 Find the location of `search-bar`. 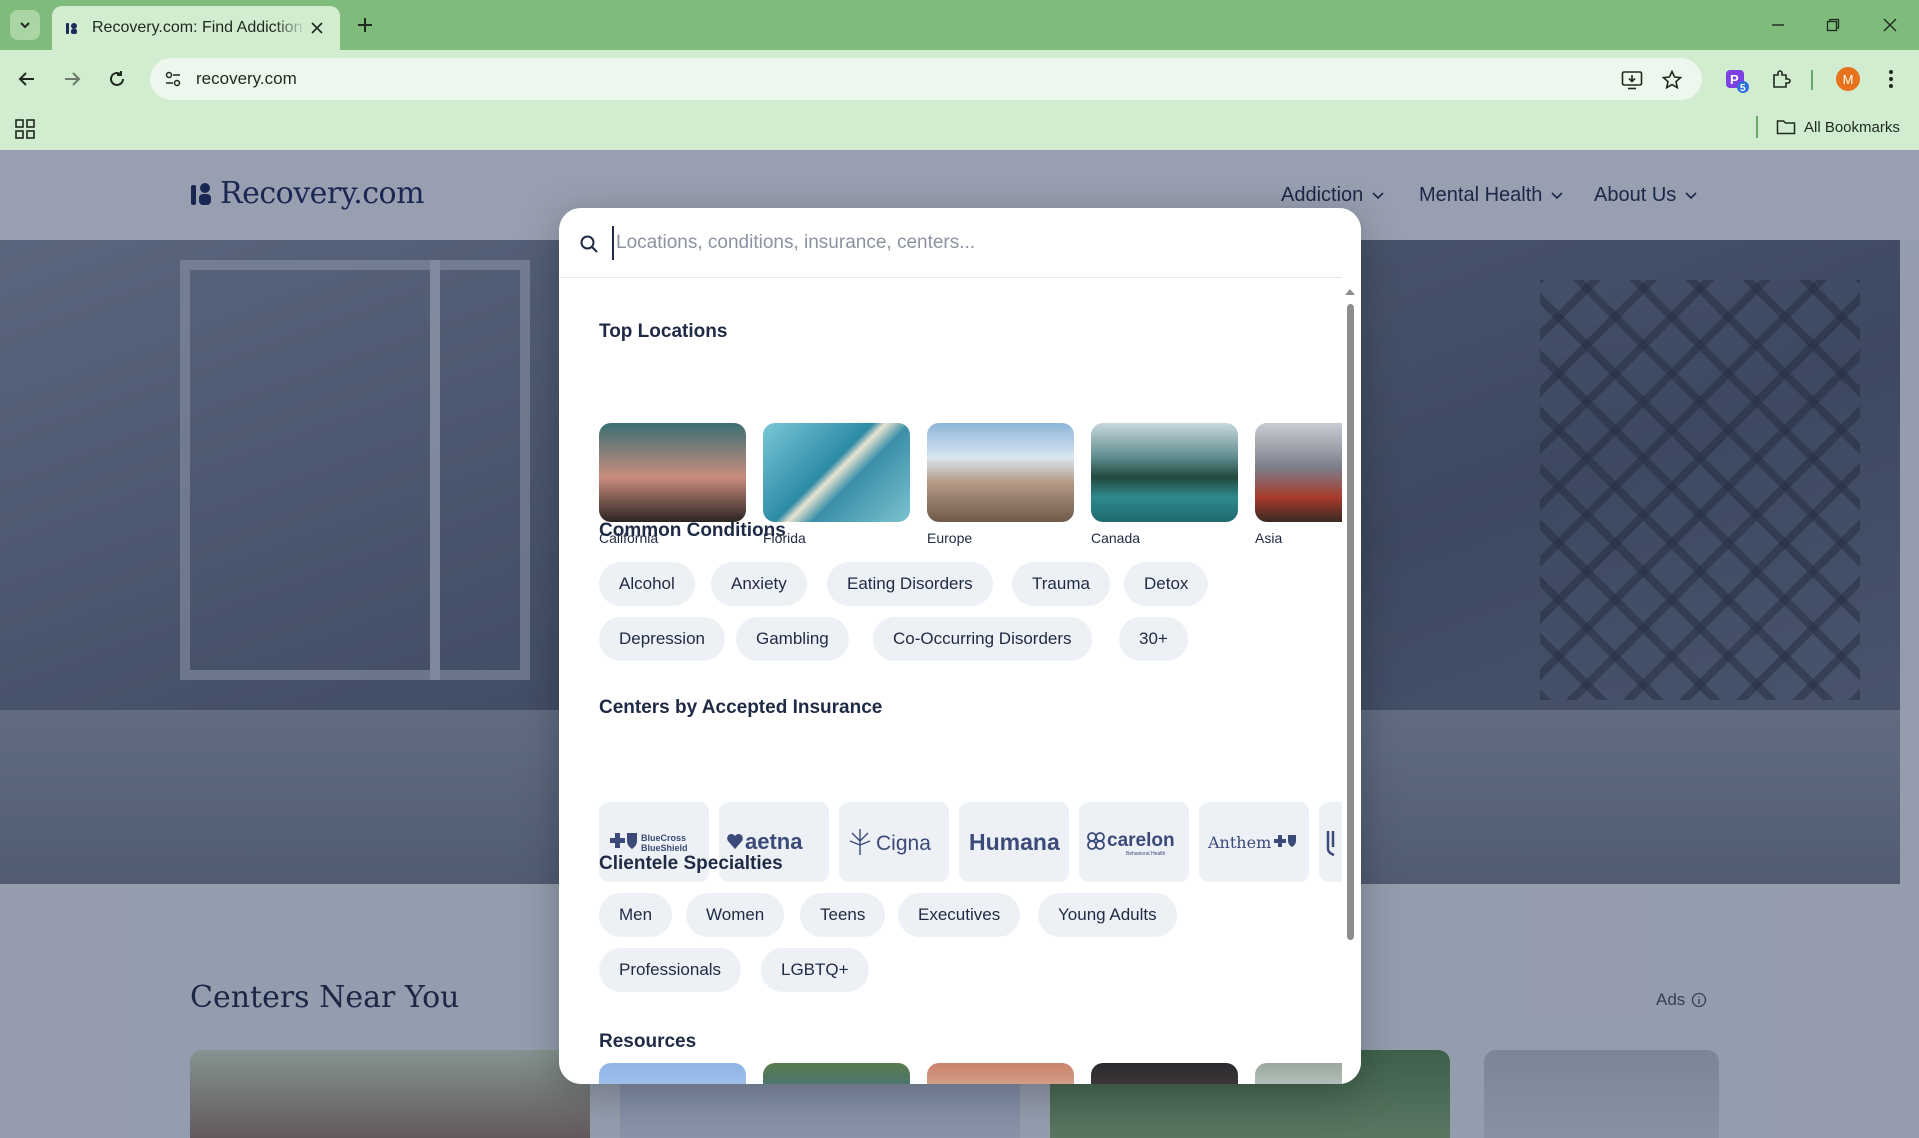

search-bar is located at coordinates (960, 243).